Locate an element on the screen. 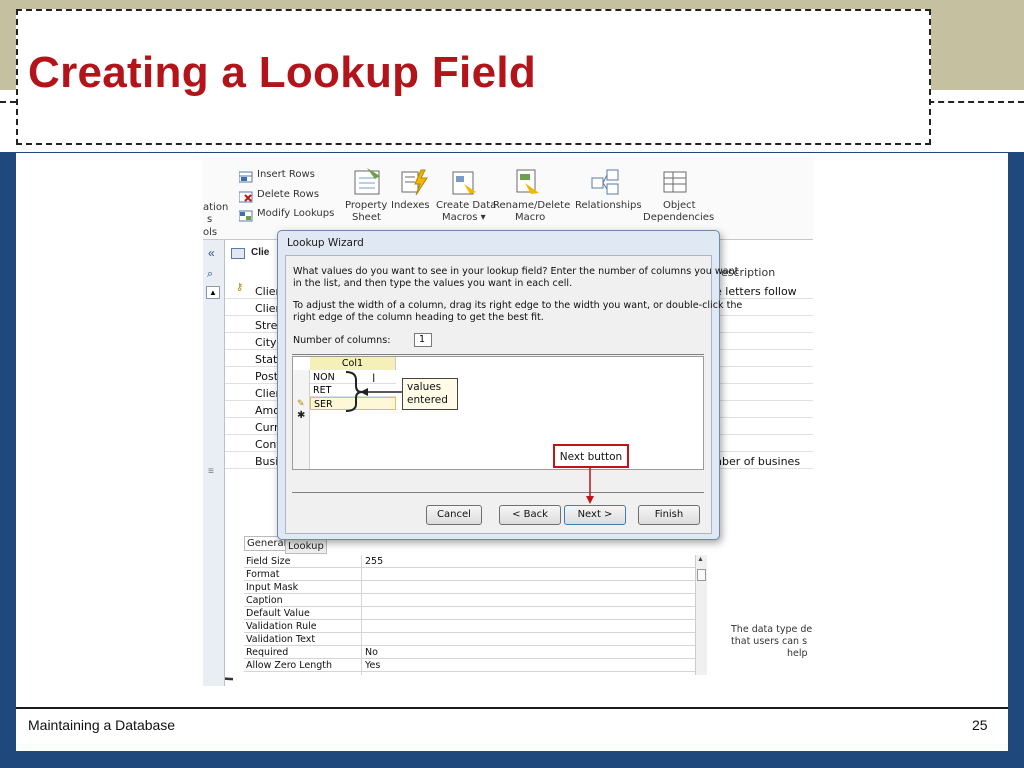 This screenshot has height=768, width=1024. property-value: 255 is located at coordinates (374, 561).